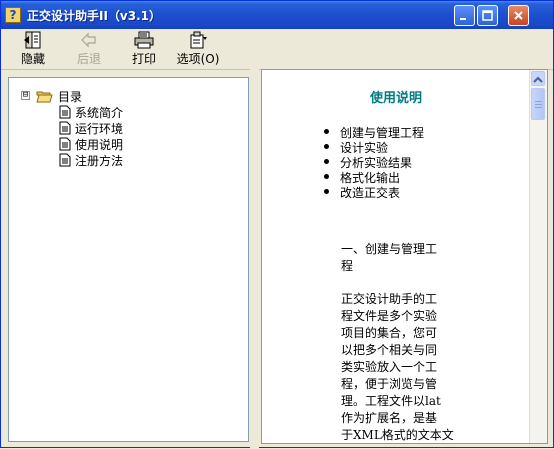 This screenshot has width=554, height=449. What do you see at coordinates (463, 19) in the screenshot?
I see `minimize-icon` at bounding box center [463, 19].